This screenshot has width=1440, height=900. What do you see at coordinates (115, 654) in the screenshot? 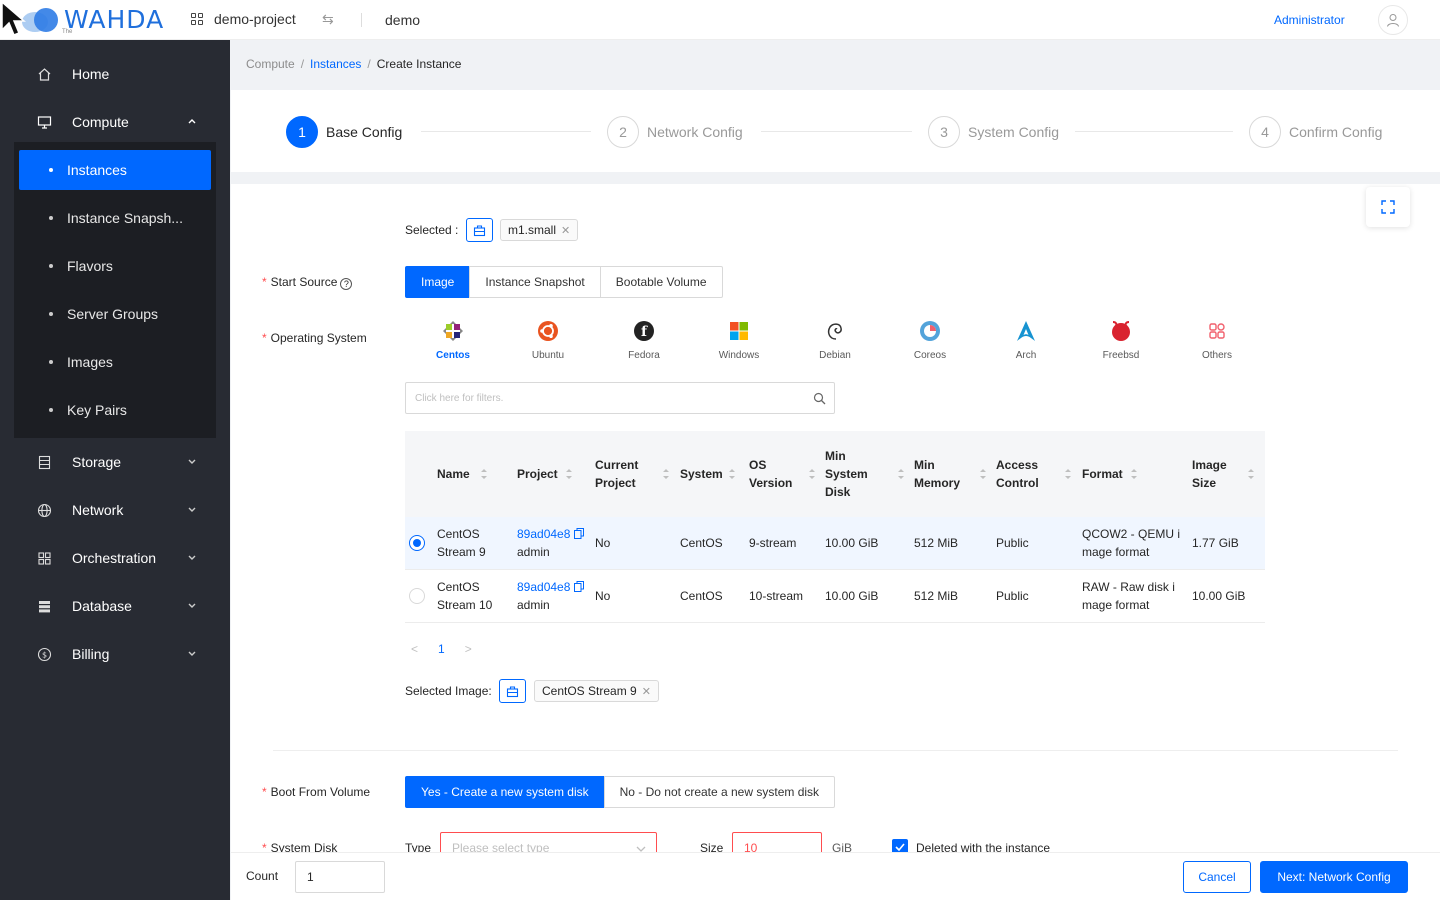
I see `sidebar-item-billing: $ Billing` at bounding box center [115, 654].